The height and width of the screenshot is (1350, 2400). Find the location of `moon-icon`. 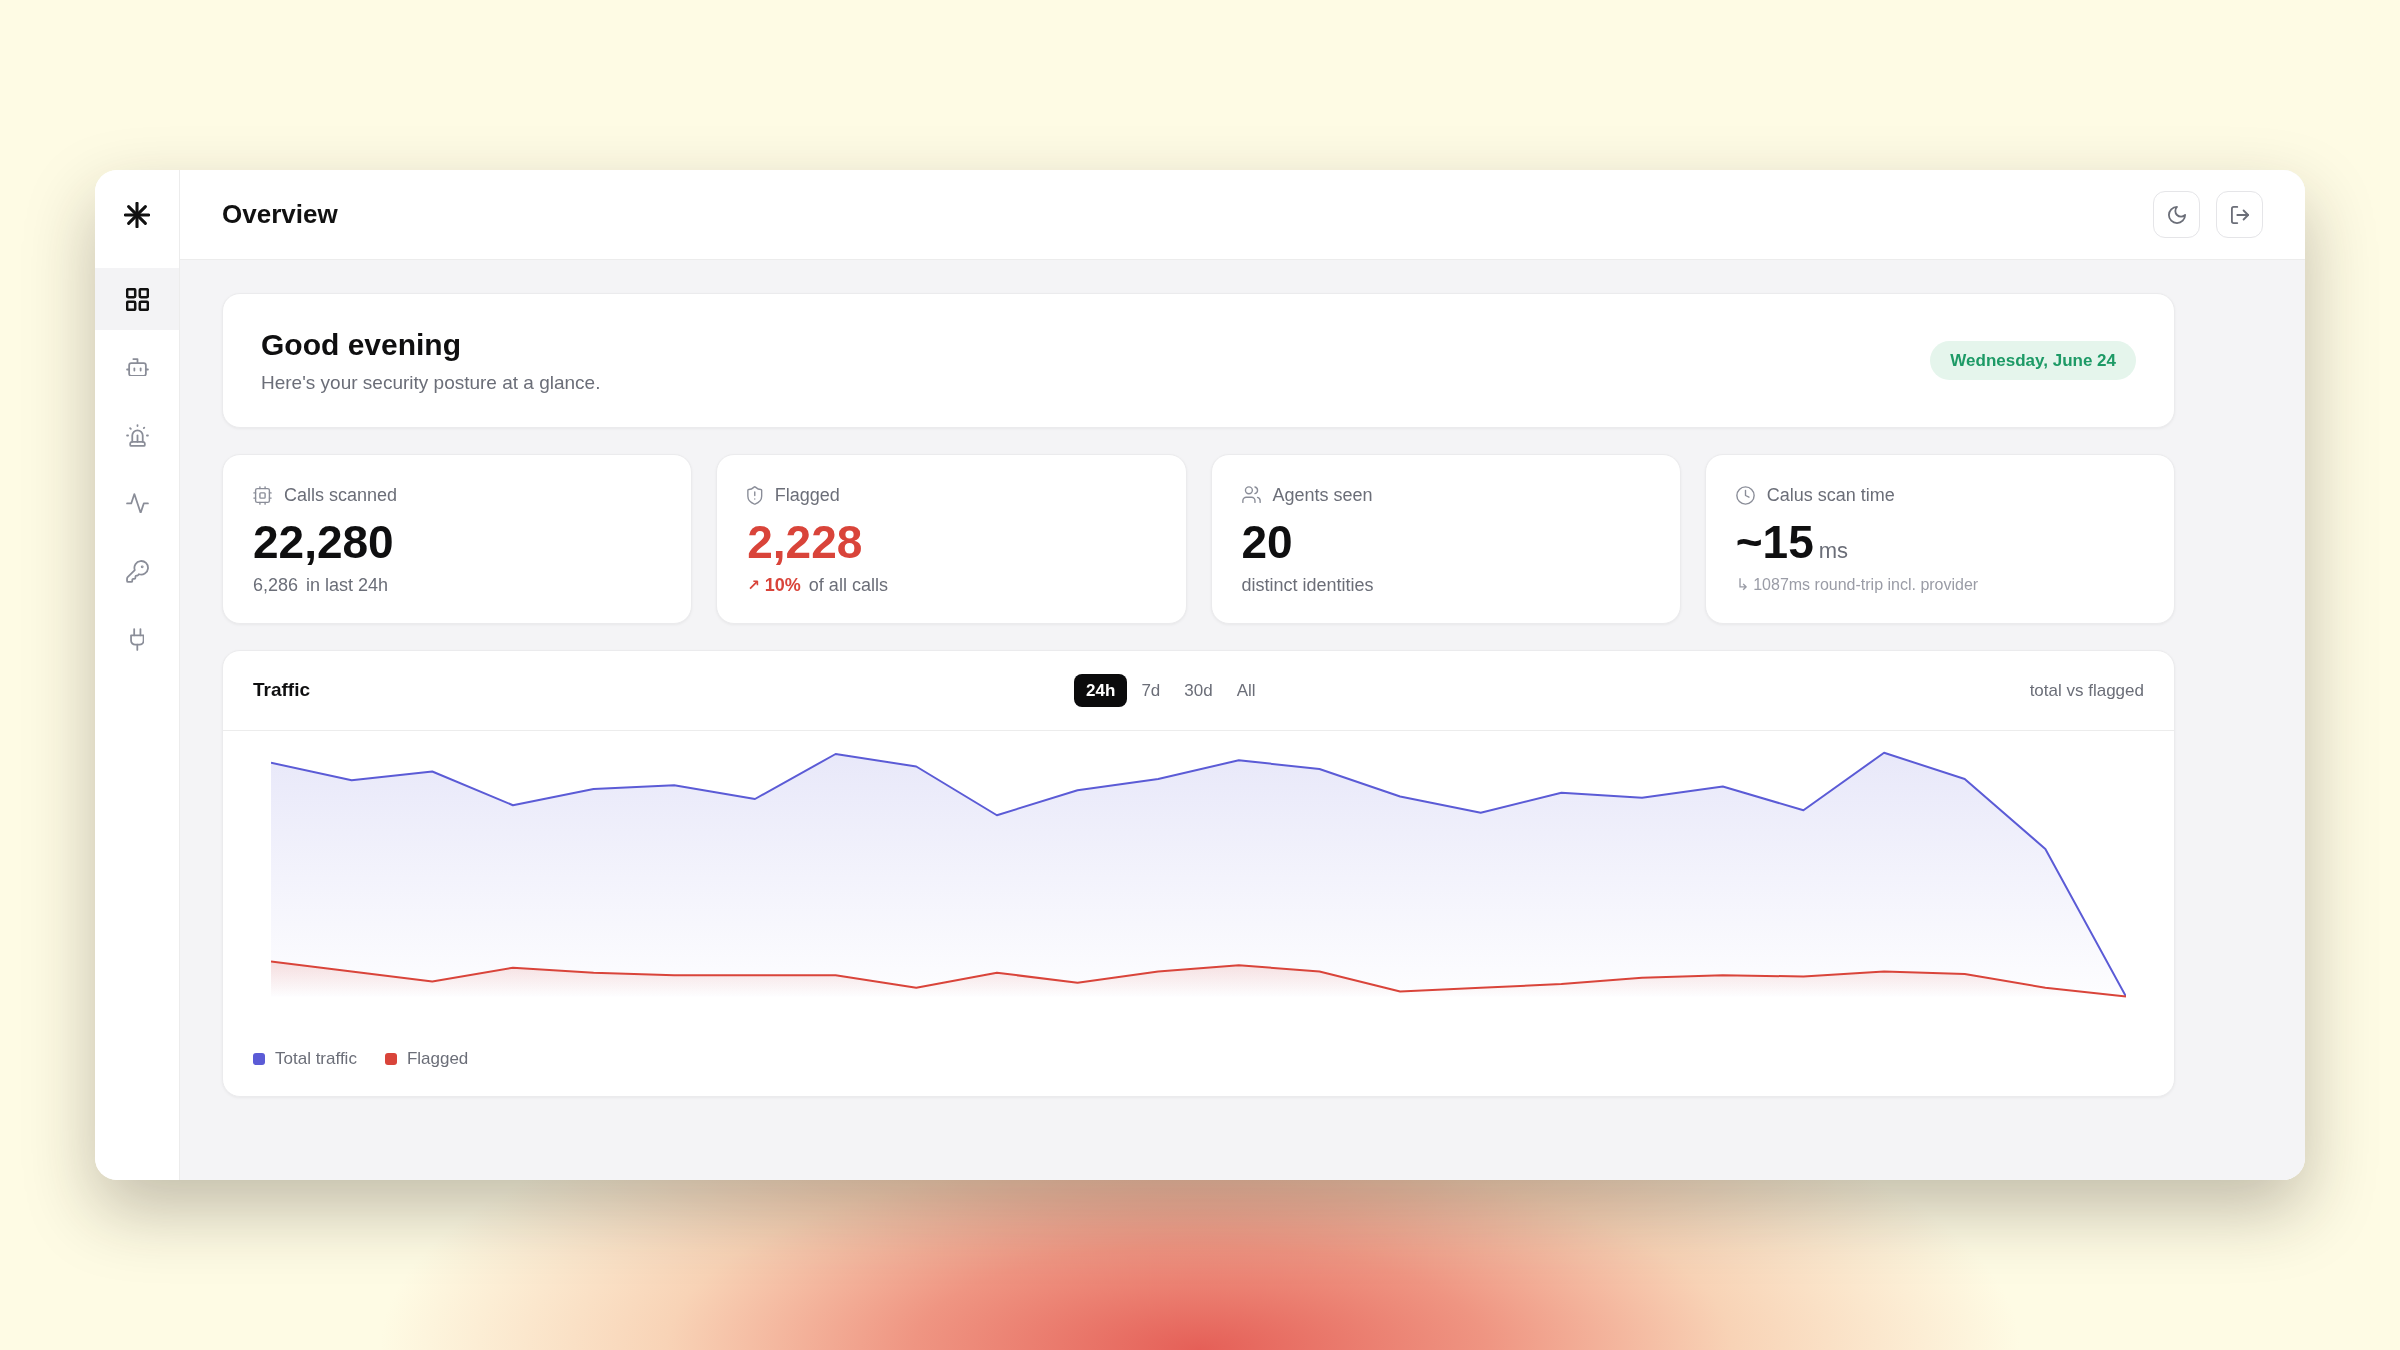

moon-icon is located at coordinates (2176, 214).